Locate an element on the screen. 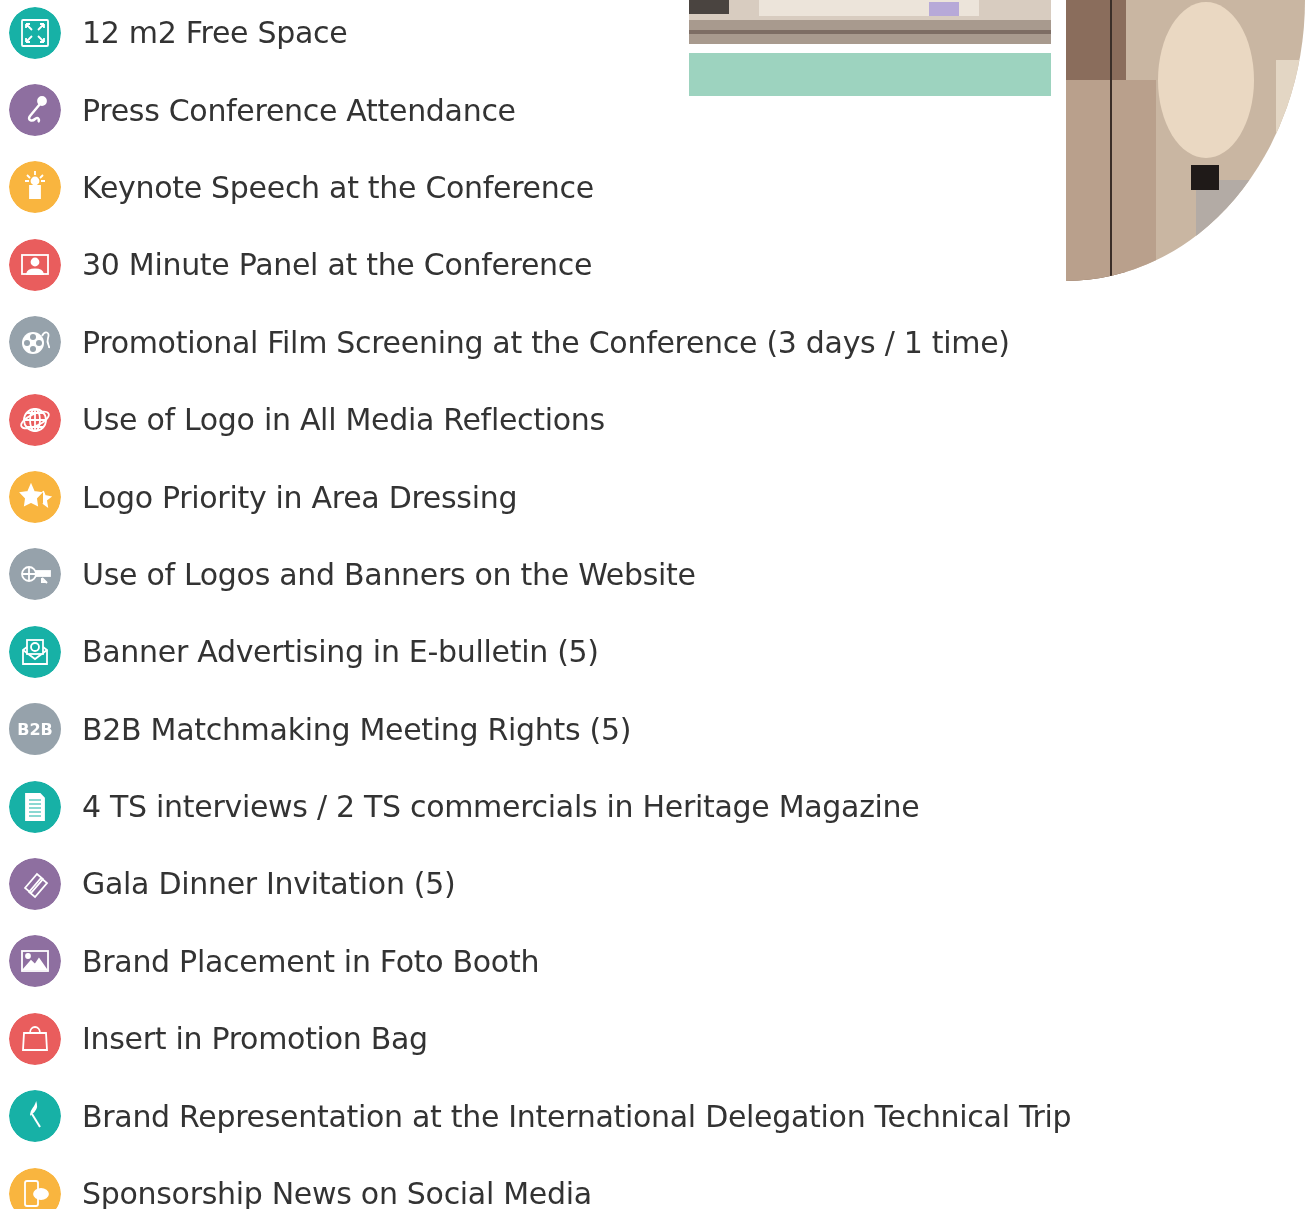 This screenshot has width=1305, height=1209. benefit-label: 4 TS interviews / 2 TS commercials in Heritage Magazine is located at coordinates (501, 807).